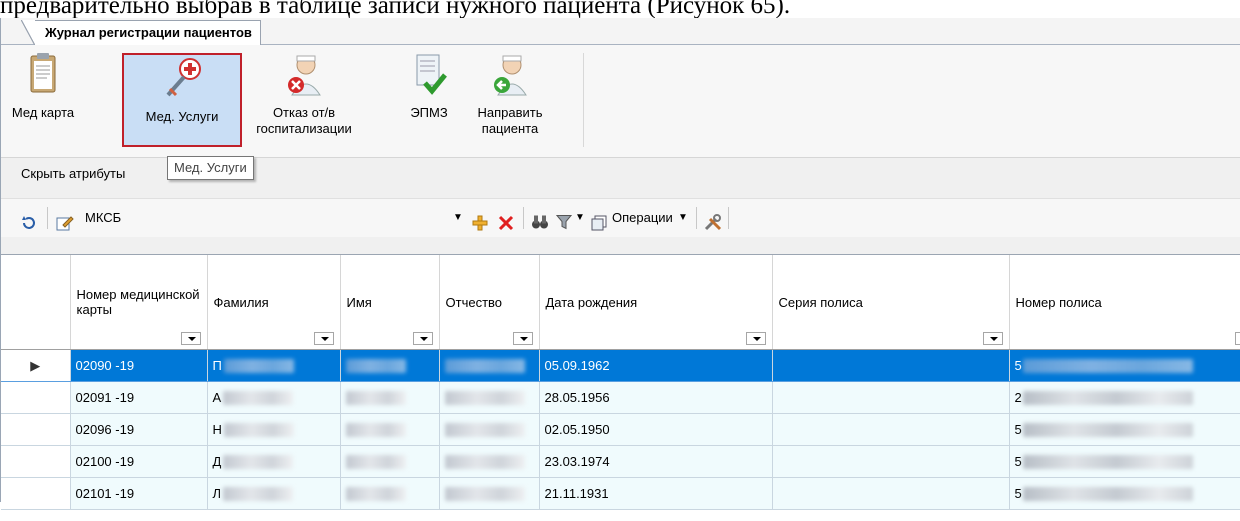  Describe the element at coordinates (683, 218) in the screenshot. I see `operations-dropdown-arrow: ▼` at that location.